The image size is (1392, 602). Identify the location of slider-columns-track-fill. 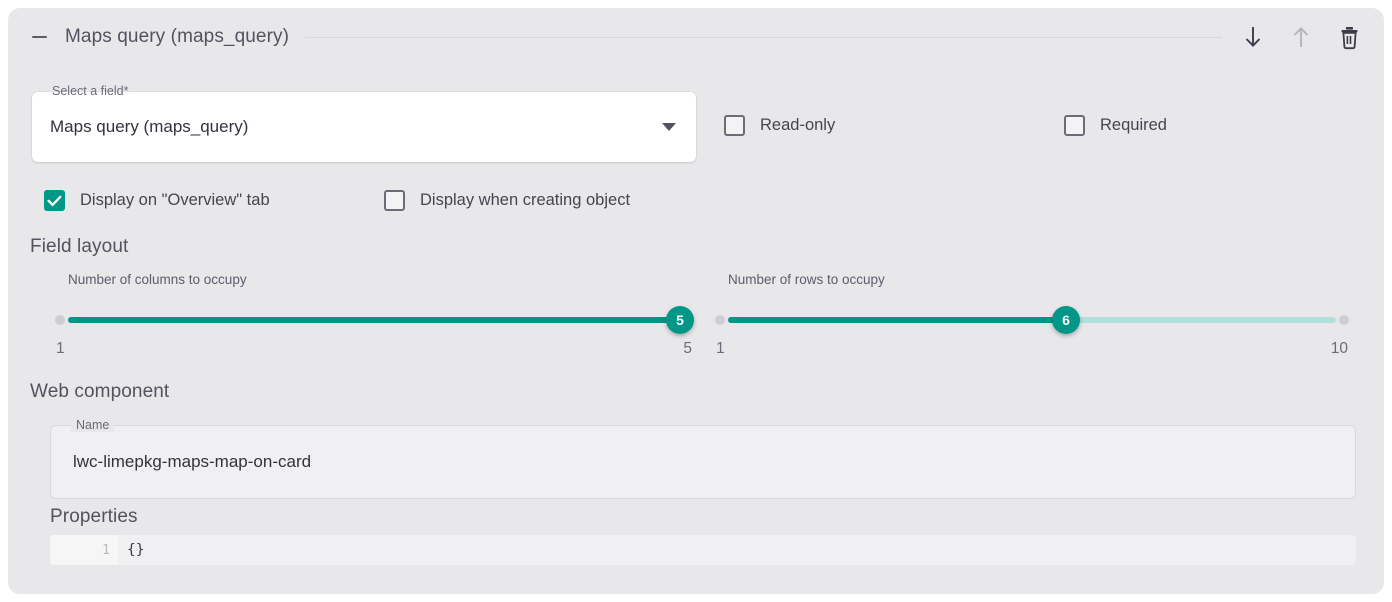
(374, 320).